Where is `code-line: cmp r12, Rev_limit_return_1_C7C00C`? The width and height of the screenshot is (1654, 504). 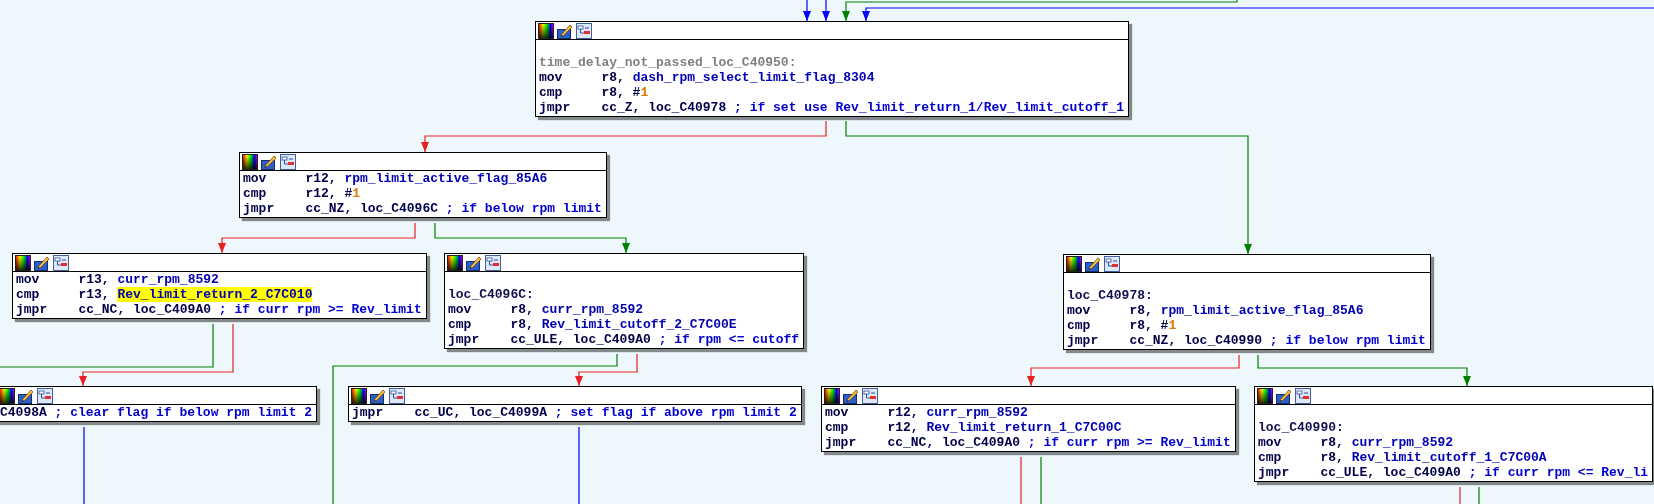 code-line: cmp r12, Rev_limit_return_1_C7C00C is located at coordinates (974, 427).